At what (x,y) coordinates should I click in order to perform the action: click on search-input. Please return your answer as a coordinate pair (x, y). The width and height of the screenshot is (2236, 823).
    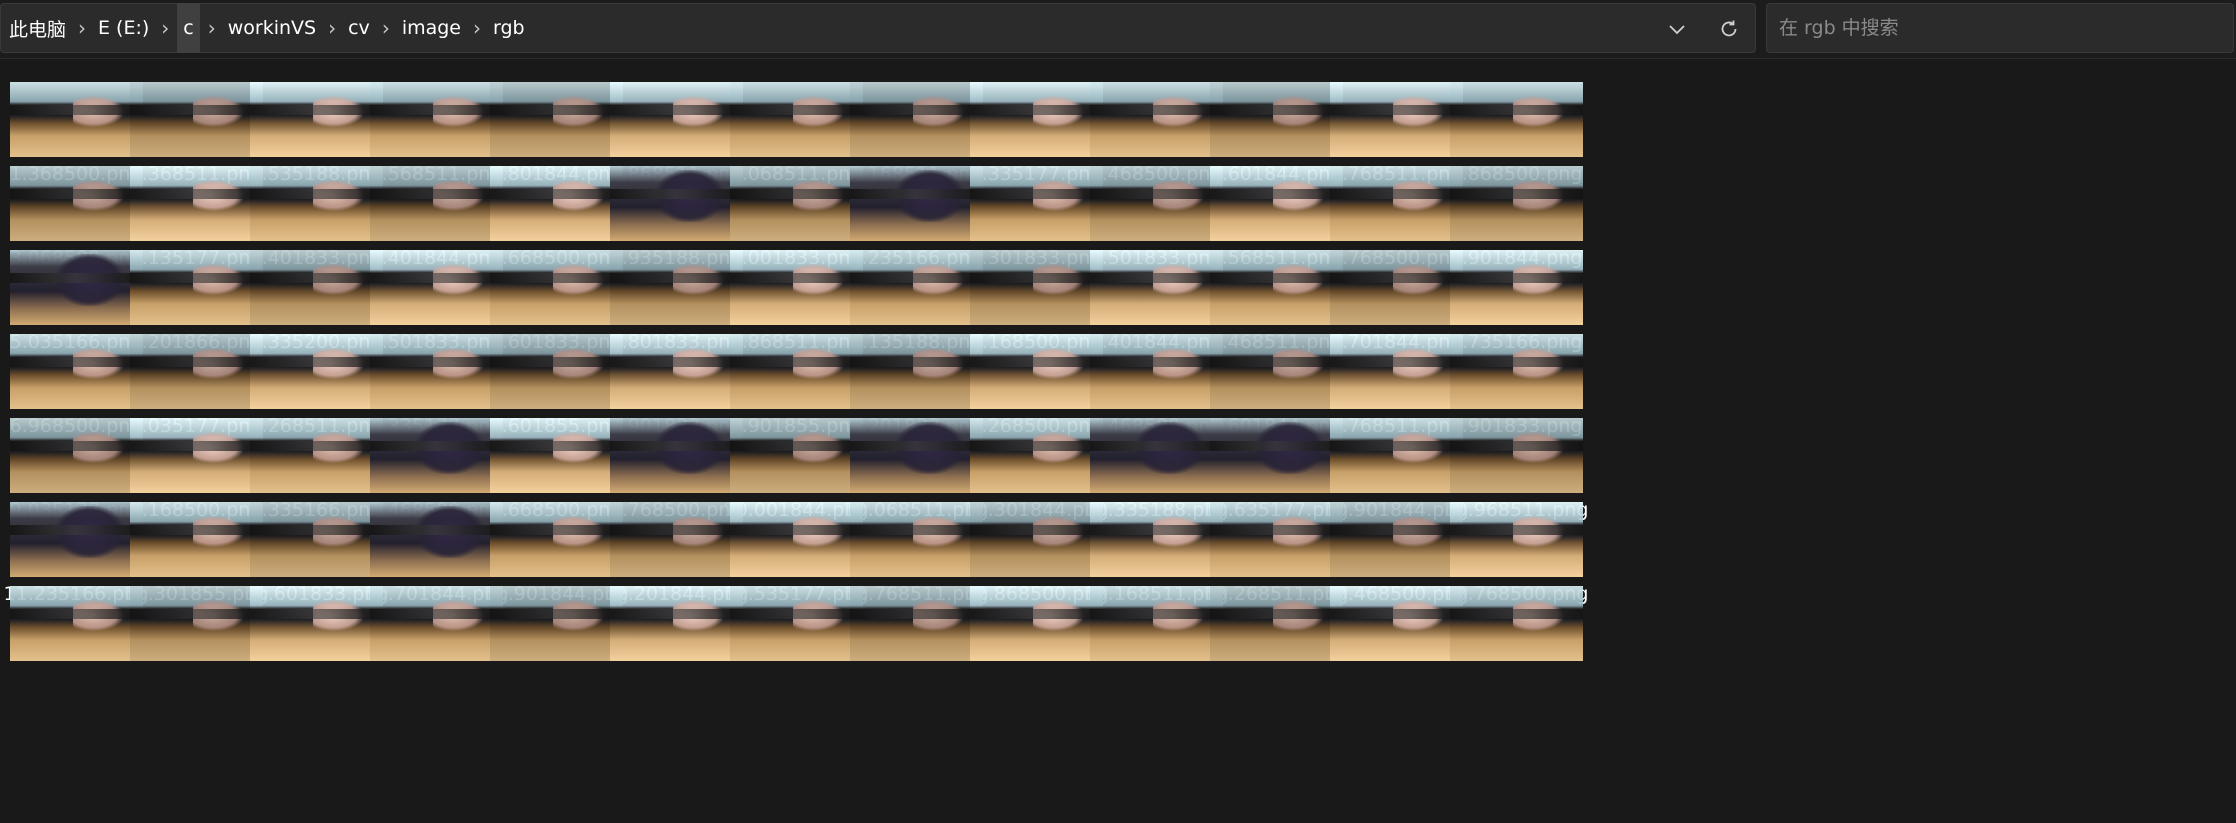
    Looking at the image, I should click on (2000, 28).